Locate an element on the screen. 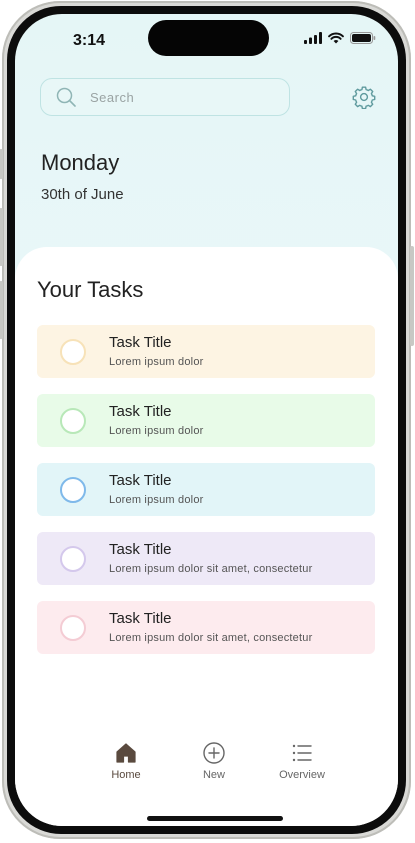 The image size is (415, 843). bottom-nav: Home New Overview is located at coordinates (206, 770).